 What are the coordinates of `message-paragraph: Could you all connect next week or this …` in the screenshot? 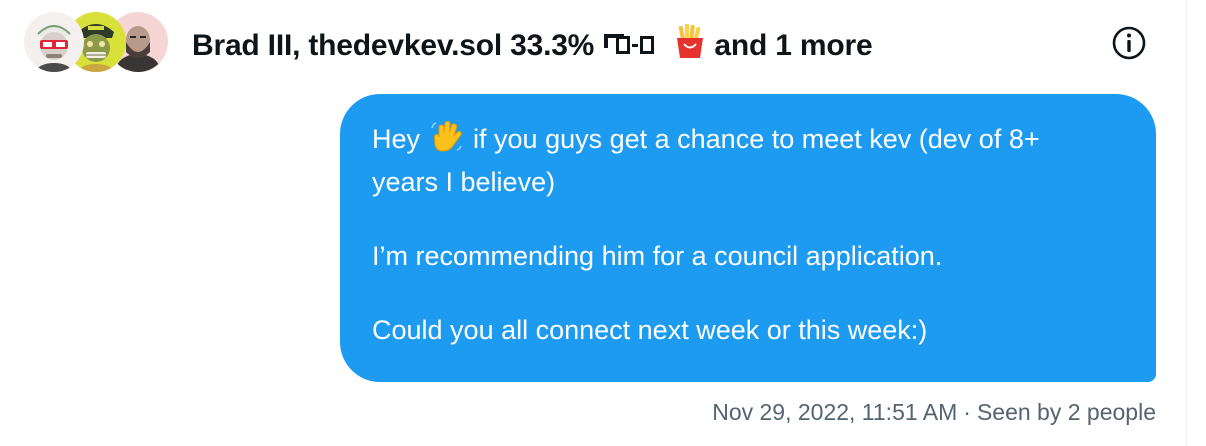 It's located at (650, 330).